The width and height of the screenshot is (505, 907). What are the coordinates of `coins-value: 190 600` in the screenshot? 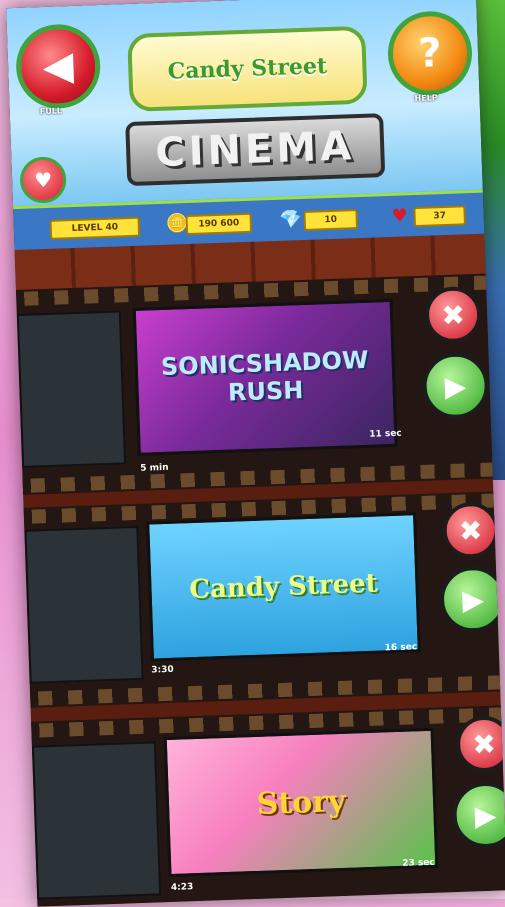 It's located at (219, 224).